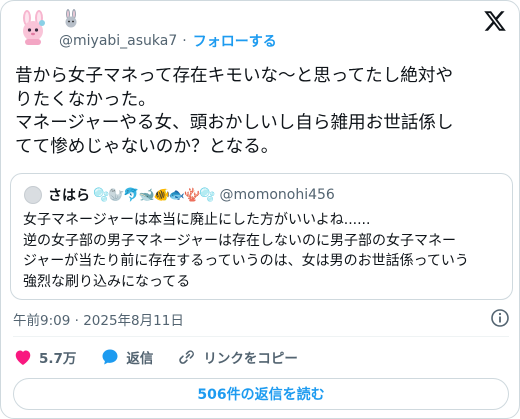 The image size is (520, 419). What do you see at coordinates (33, 28) in the screenshot?
I see `user-avatar` at bounding box center [33, 28].